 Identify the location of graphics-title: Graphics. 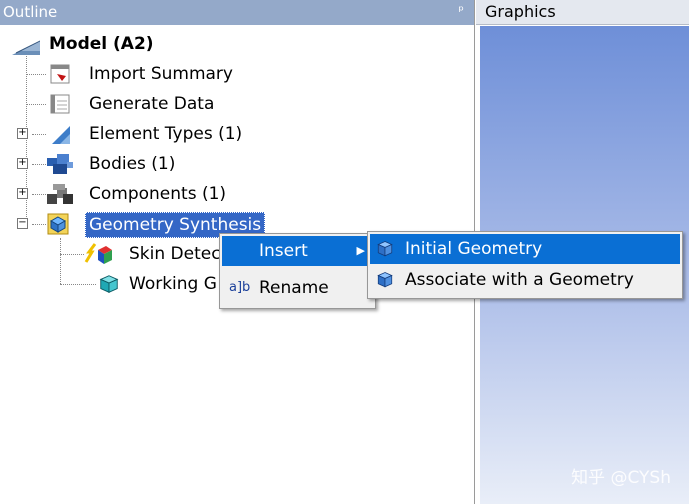
(520, 11).